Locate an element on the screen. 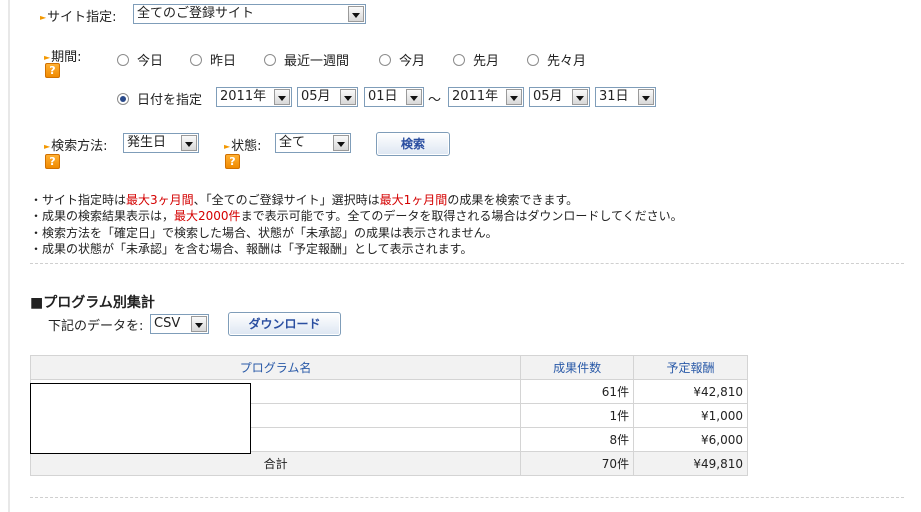 The width and height of the screenshot is (921, 512). radio-two-months-ago: 先々月 is located at coordinates (556, 59).